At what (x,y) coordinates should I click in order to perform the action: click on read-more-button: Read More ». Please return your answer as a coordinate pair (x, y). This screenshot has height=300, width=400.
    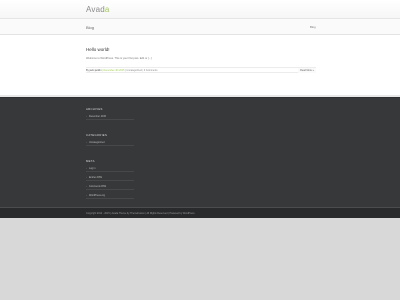
    Looking at the image, I should click on (307, 70).